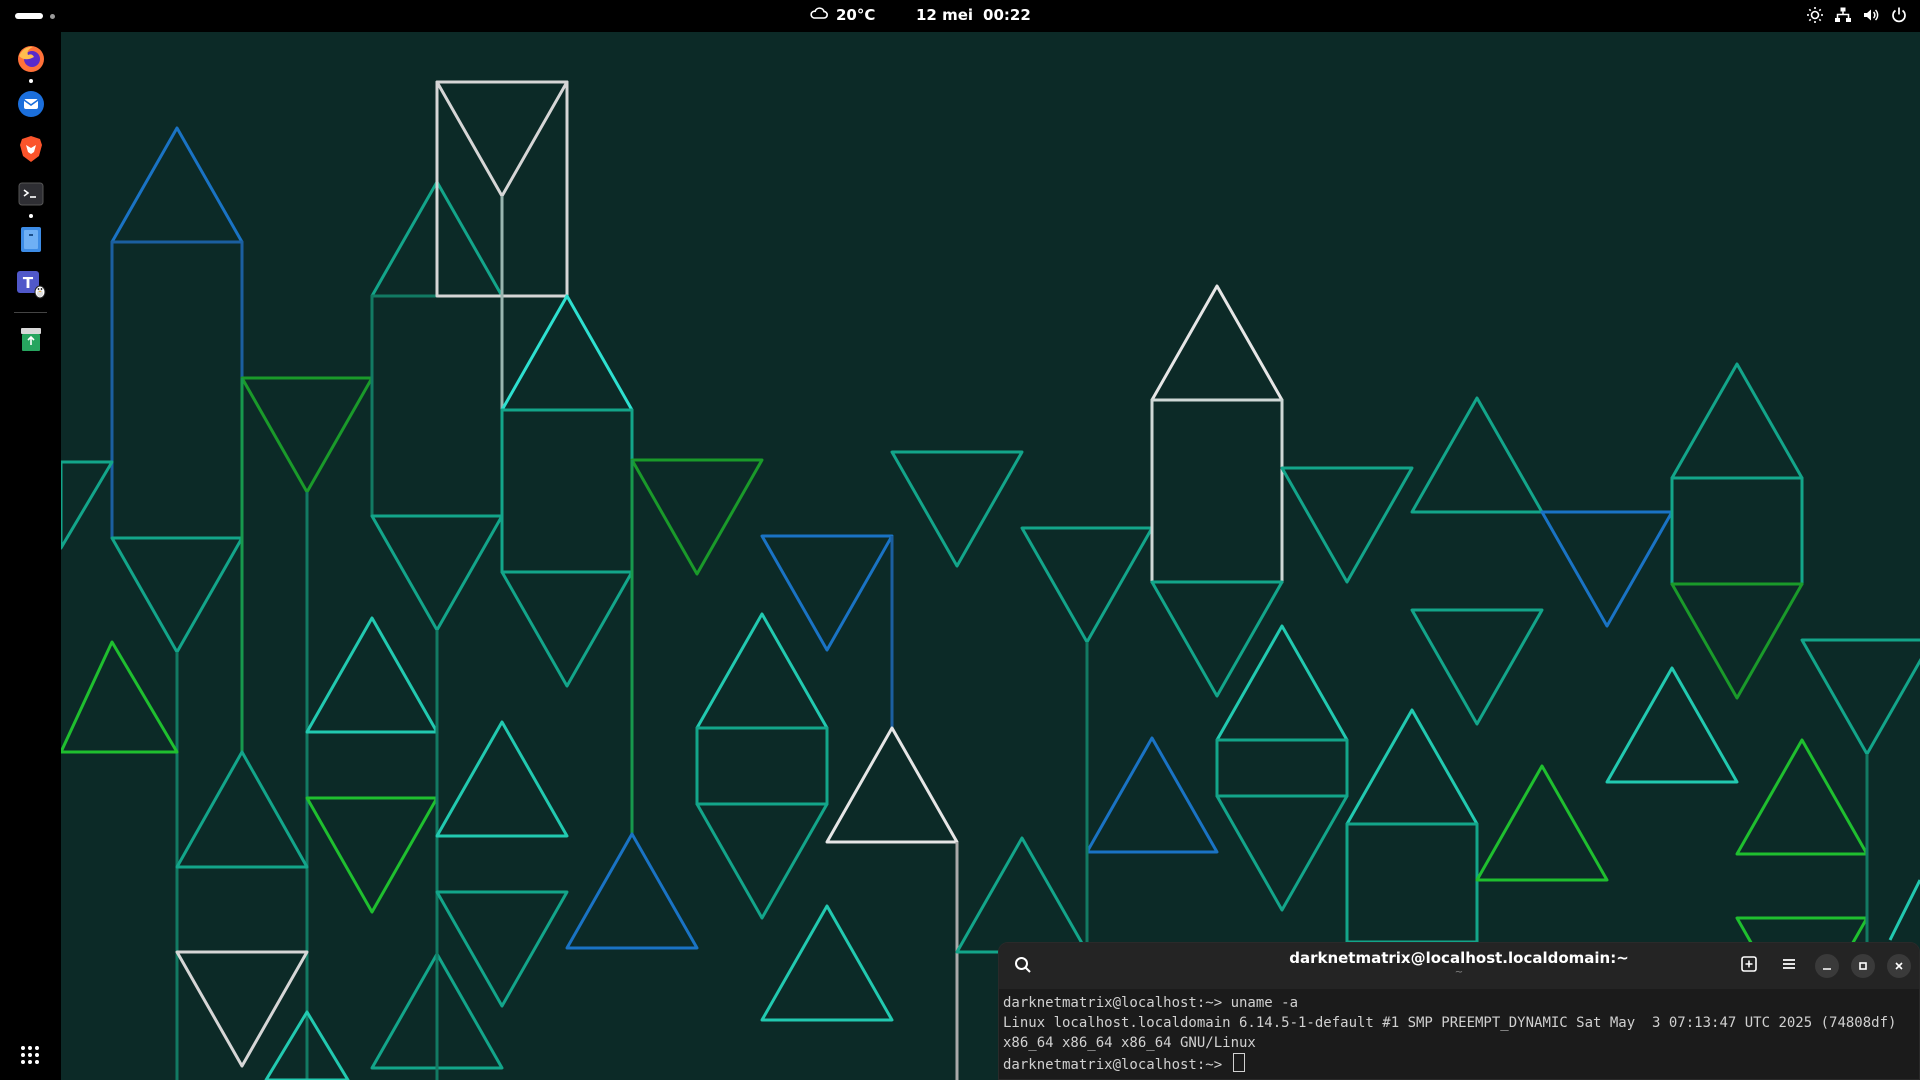 The width and height of the screenshot is (1920, 1080). I want to click on terminal-icon, so click(31, 196).